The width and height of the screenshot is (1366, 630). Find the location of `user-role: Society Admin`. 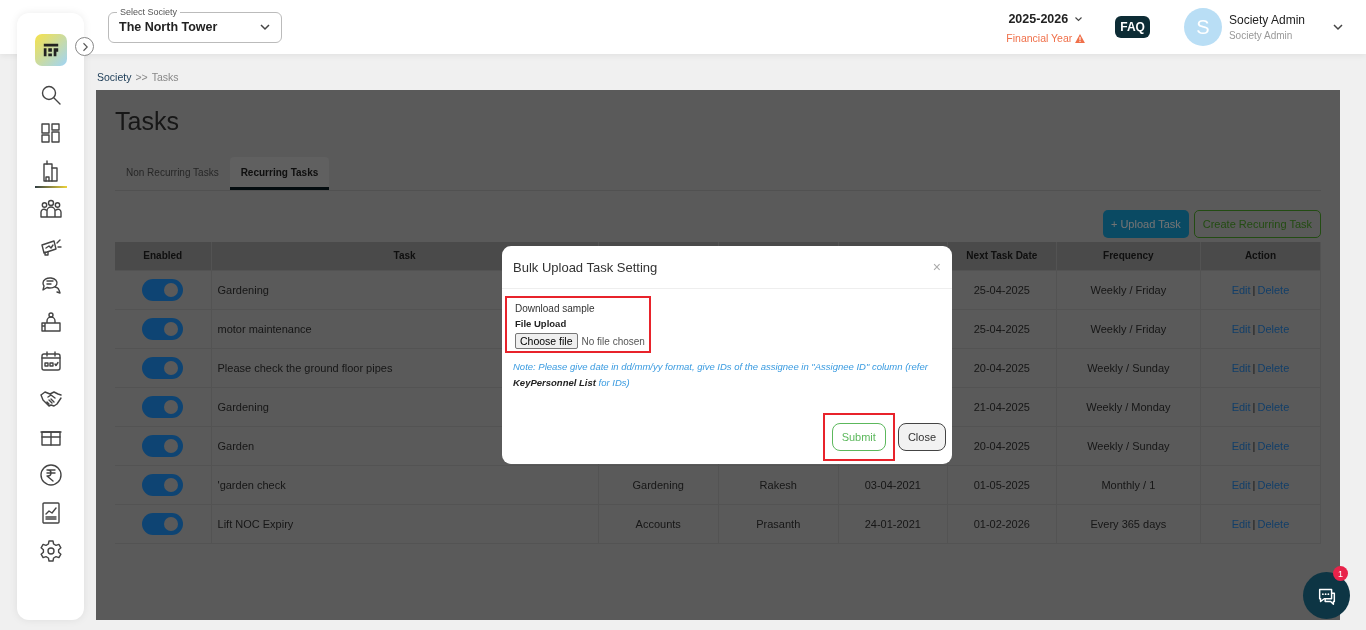

user-role: Society Admin is located at coordinates (1261, 35).